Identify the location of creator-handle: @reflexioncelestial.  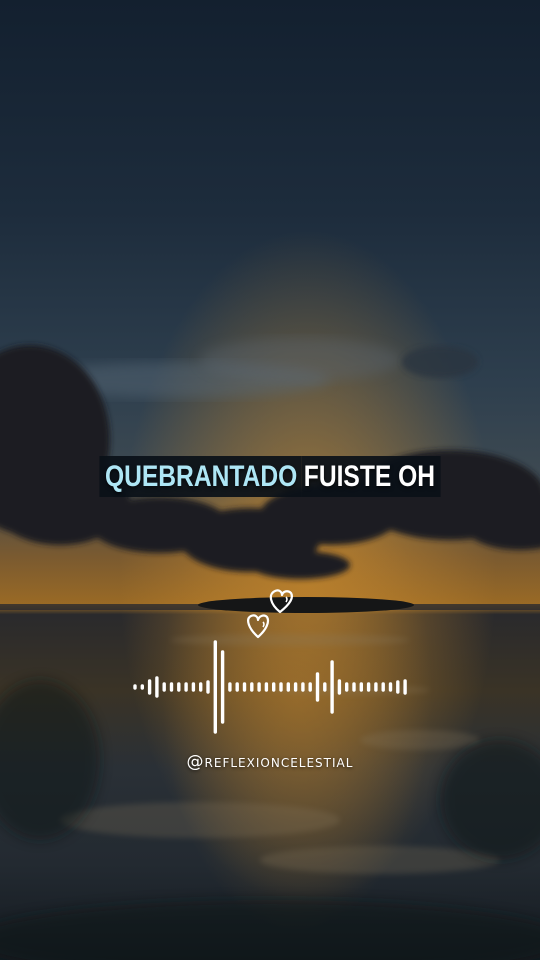
(270, 762).